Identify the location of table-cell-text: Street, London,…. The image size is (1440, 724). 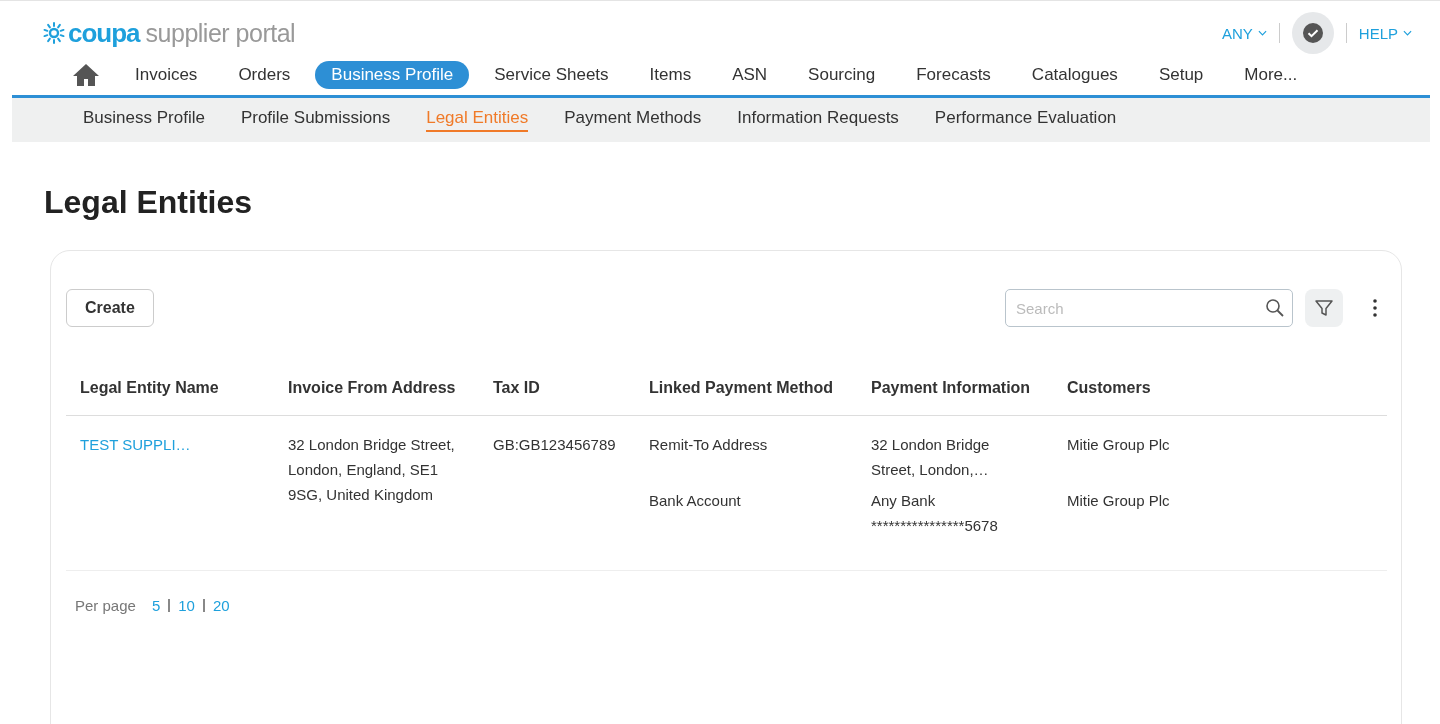
(930, 470).